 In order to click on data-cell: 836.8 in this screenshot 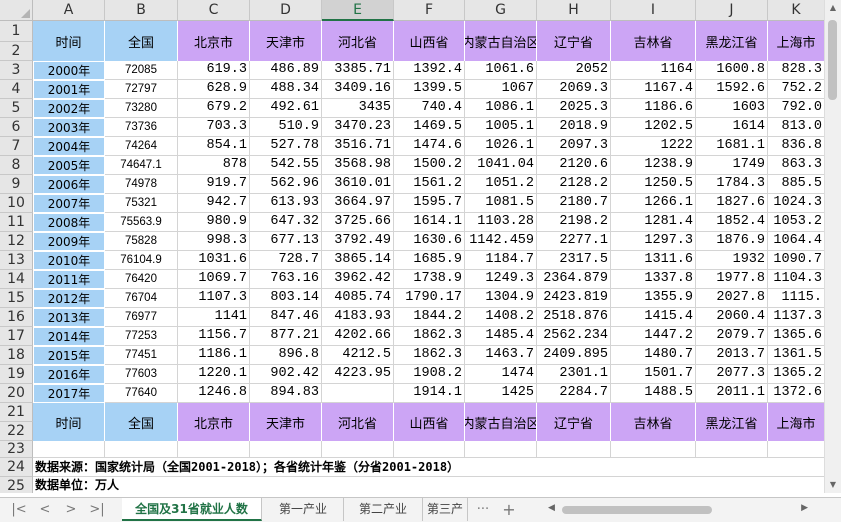, I will do `click(796, 146)`.